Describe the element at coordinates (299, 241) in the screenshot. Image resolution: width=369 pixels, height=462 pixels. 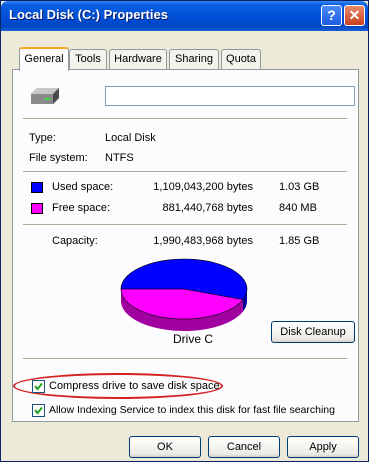
I see `capacity-size: 1.85 GB` at that location.